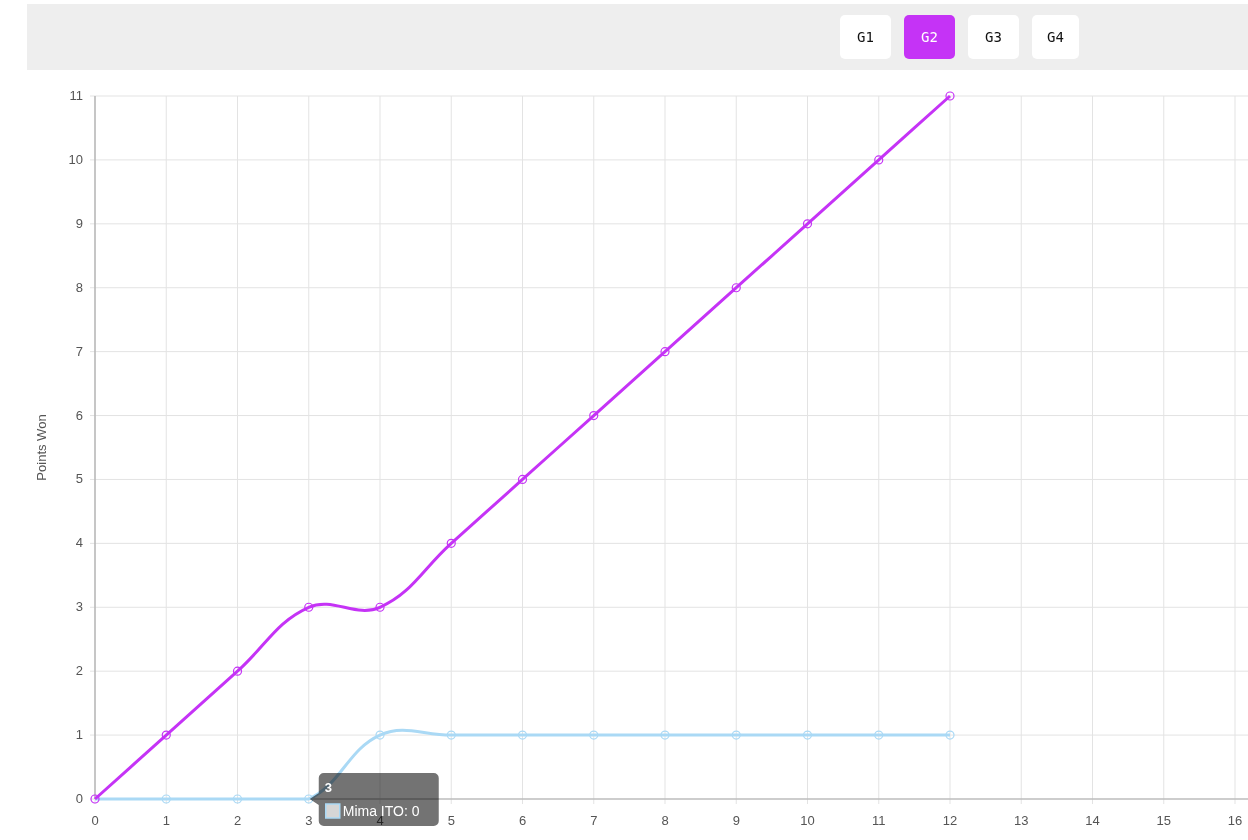 The width and height of the screenshot is (1248, 840). What do you see at coordinates (79, 415) in the screenshot?
I see `y-tick-label: 6` at bounding box center [79, 415].